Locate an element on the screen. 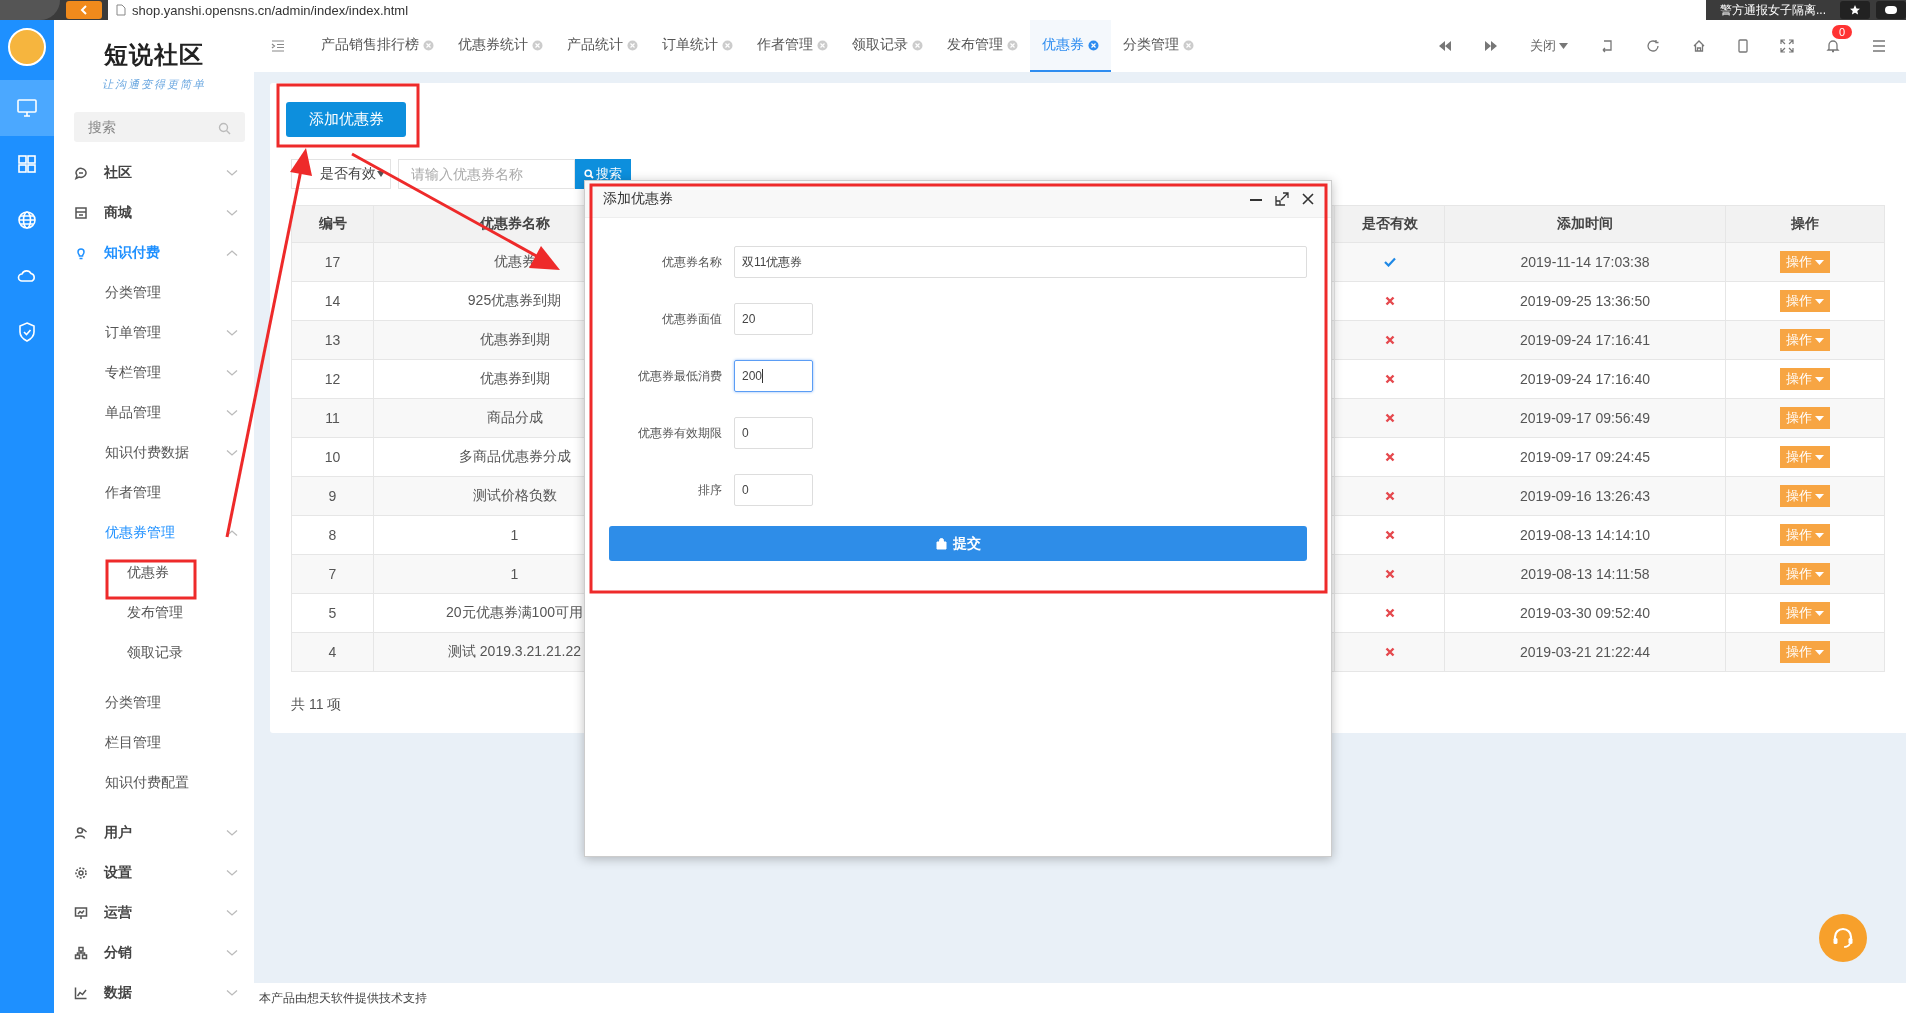  tab: 作者管理 is located at coordinates (792, 46).